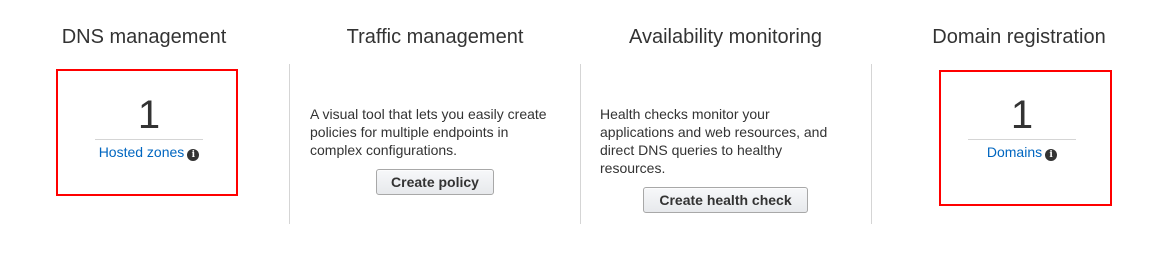 This screenshot has width=1167, height=258. Describe the element at coordinates (435, 182) in the screenshot. I see `create-policy-button: Create policy` at that location.